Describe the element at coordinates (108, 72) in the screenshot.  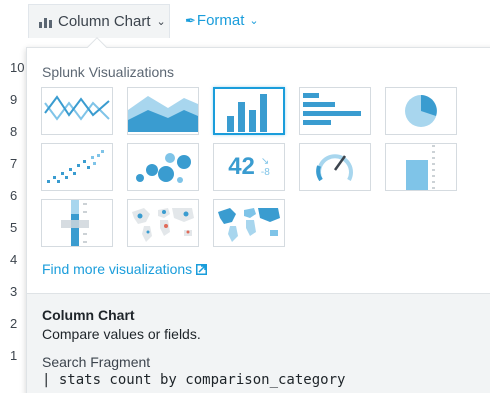
I see `panel-title: Splunk Visualizations` at that location.